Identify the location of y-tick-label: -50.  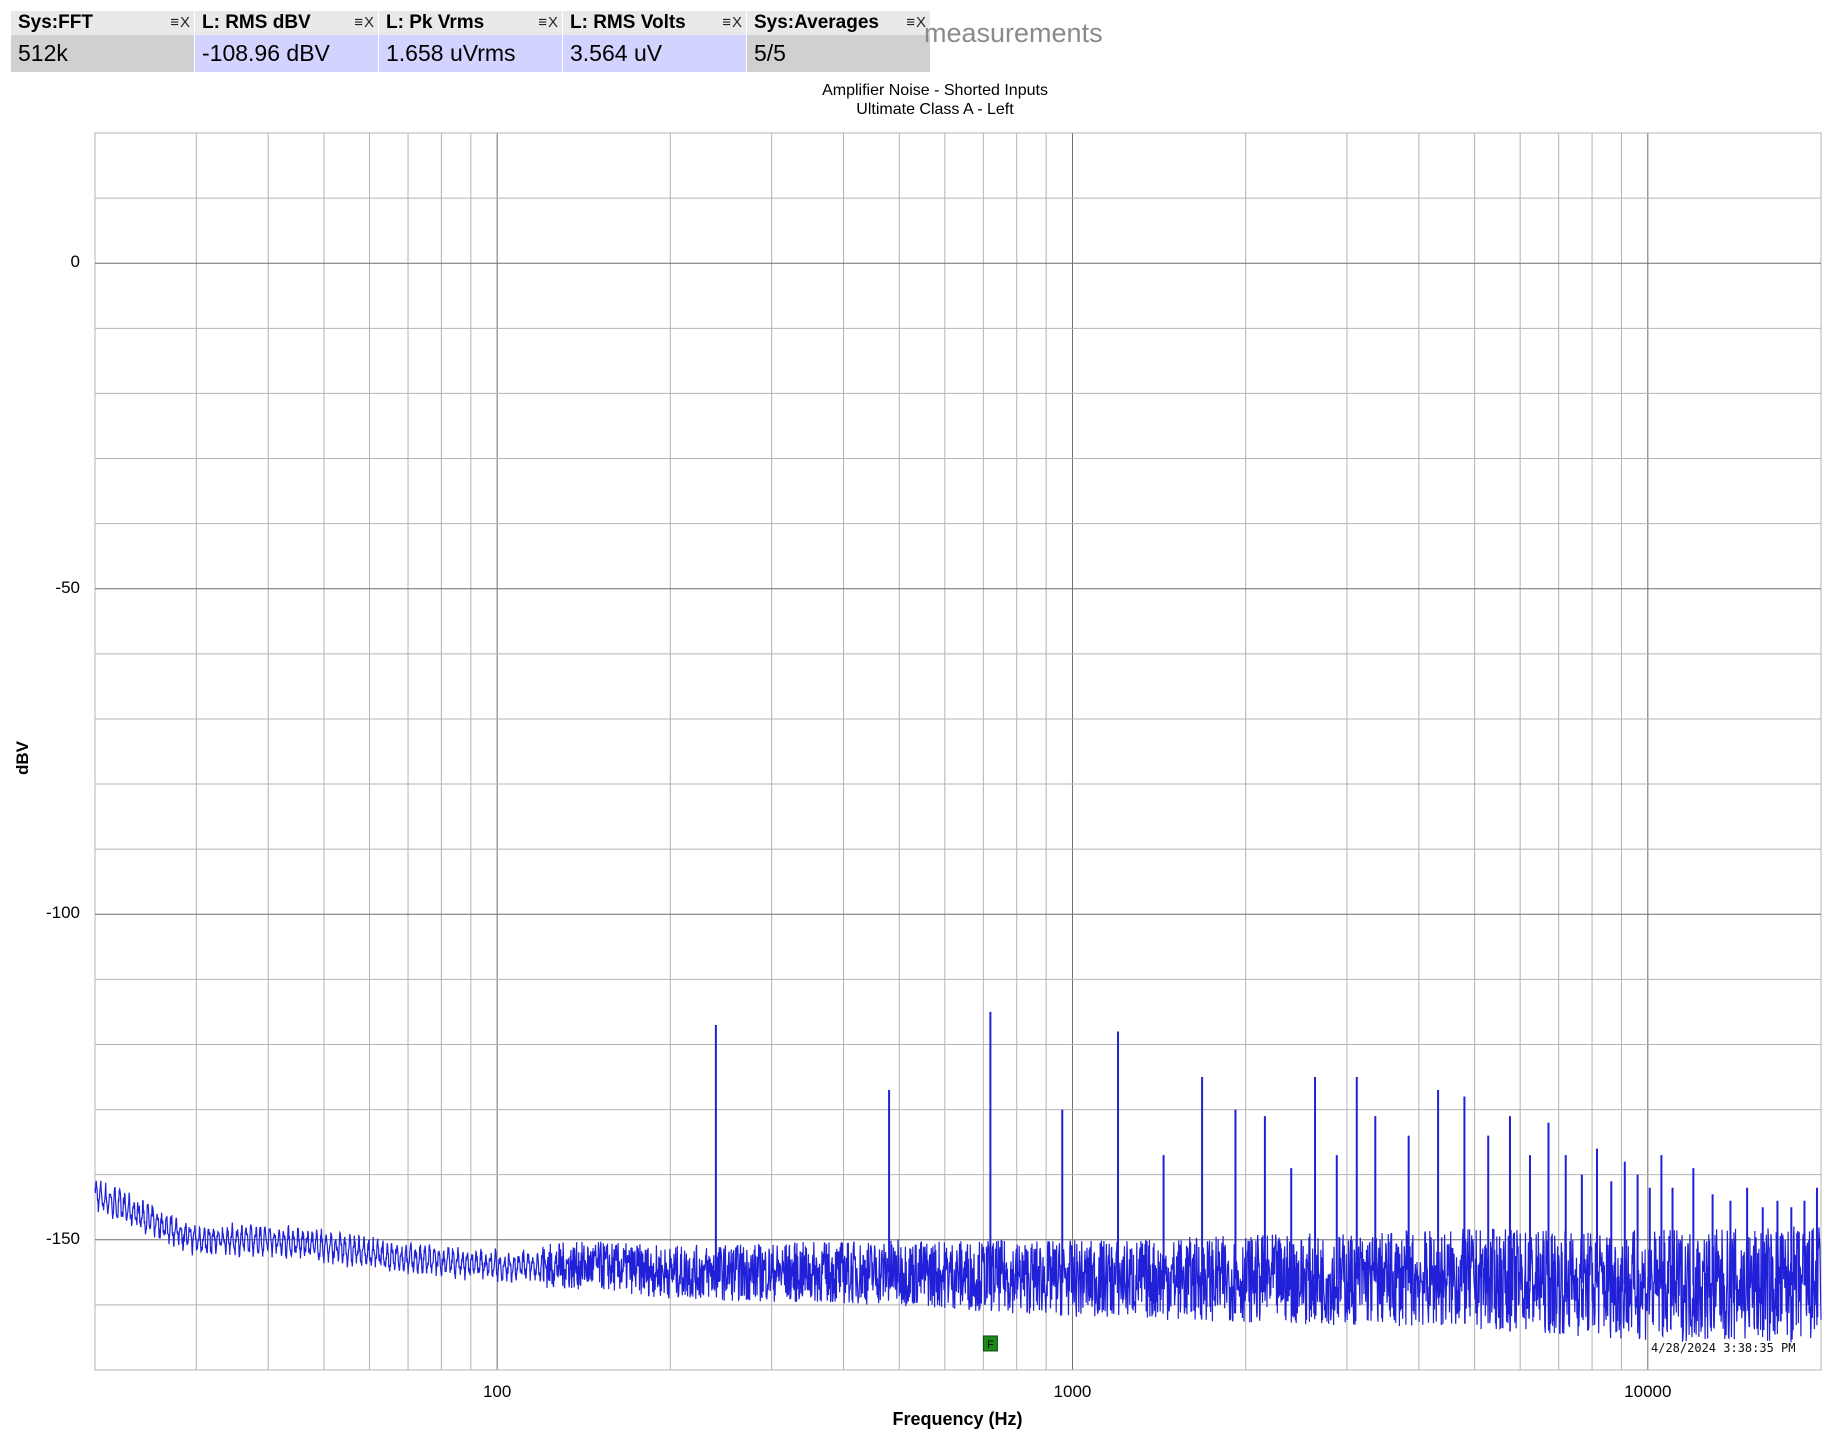
(67, 587).